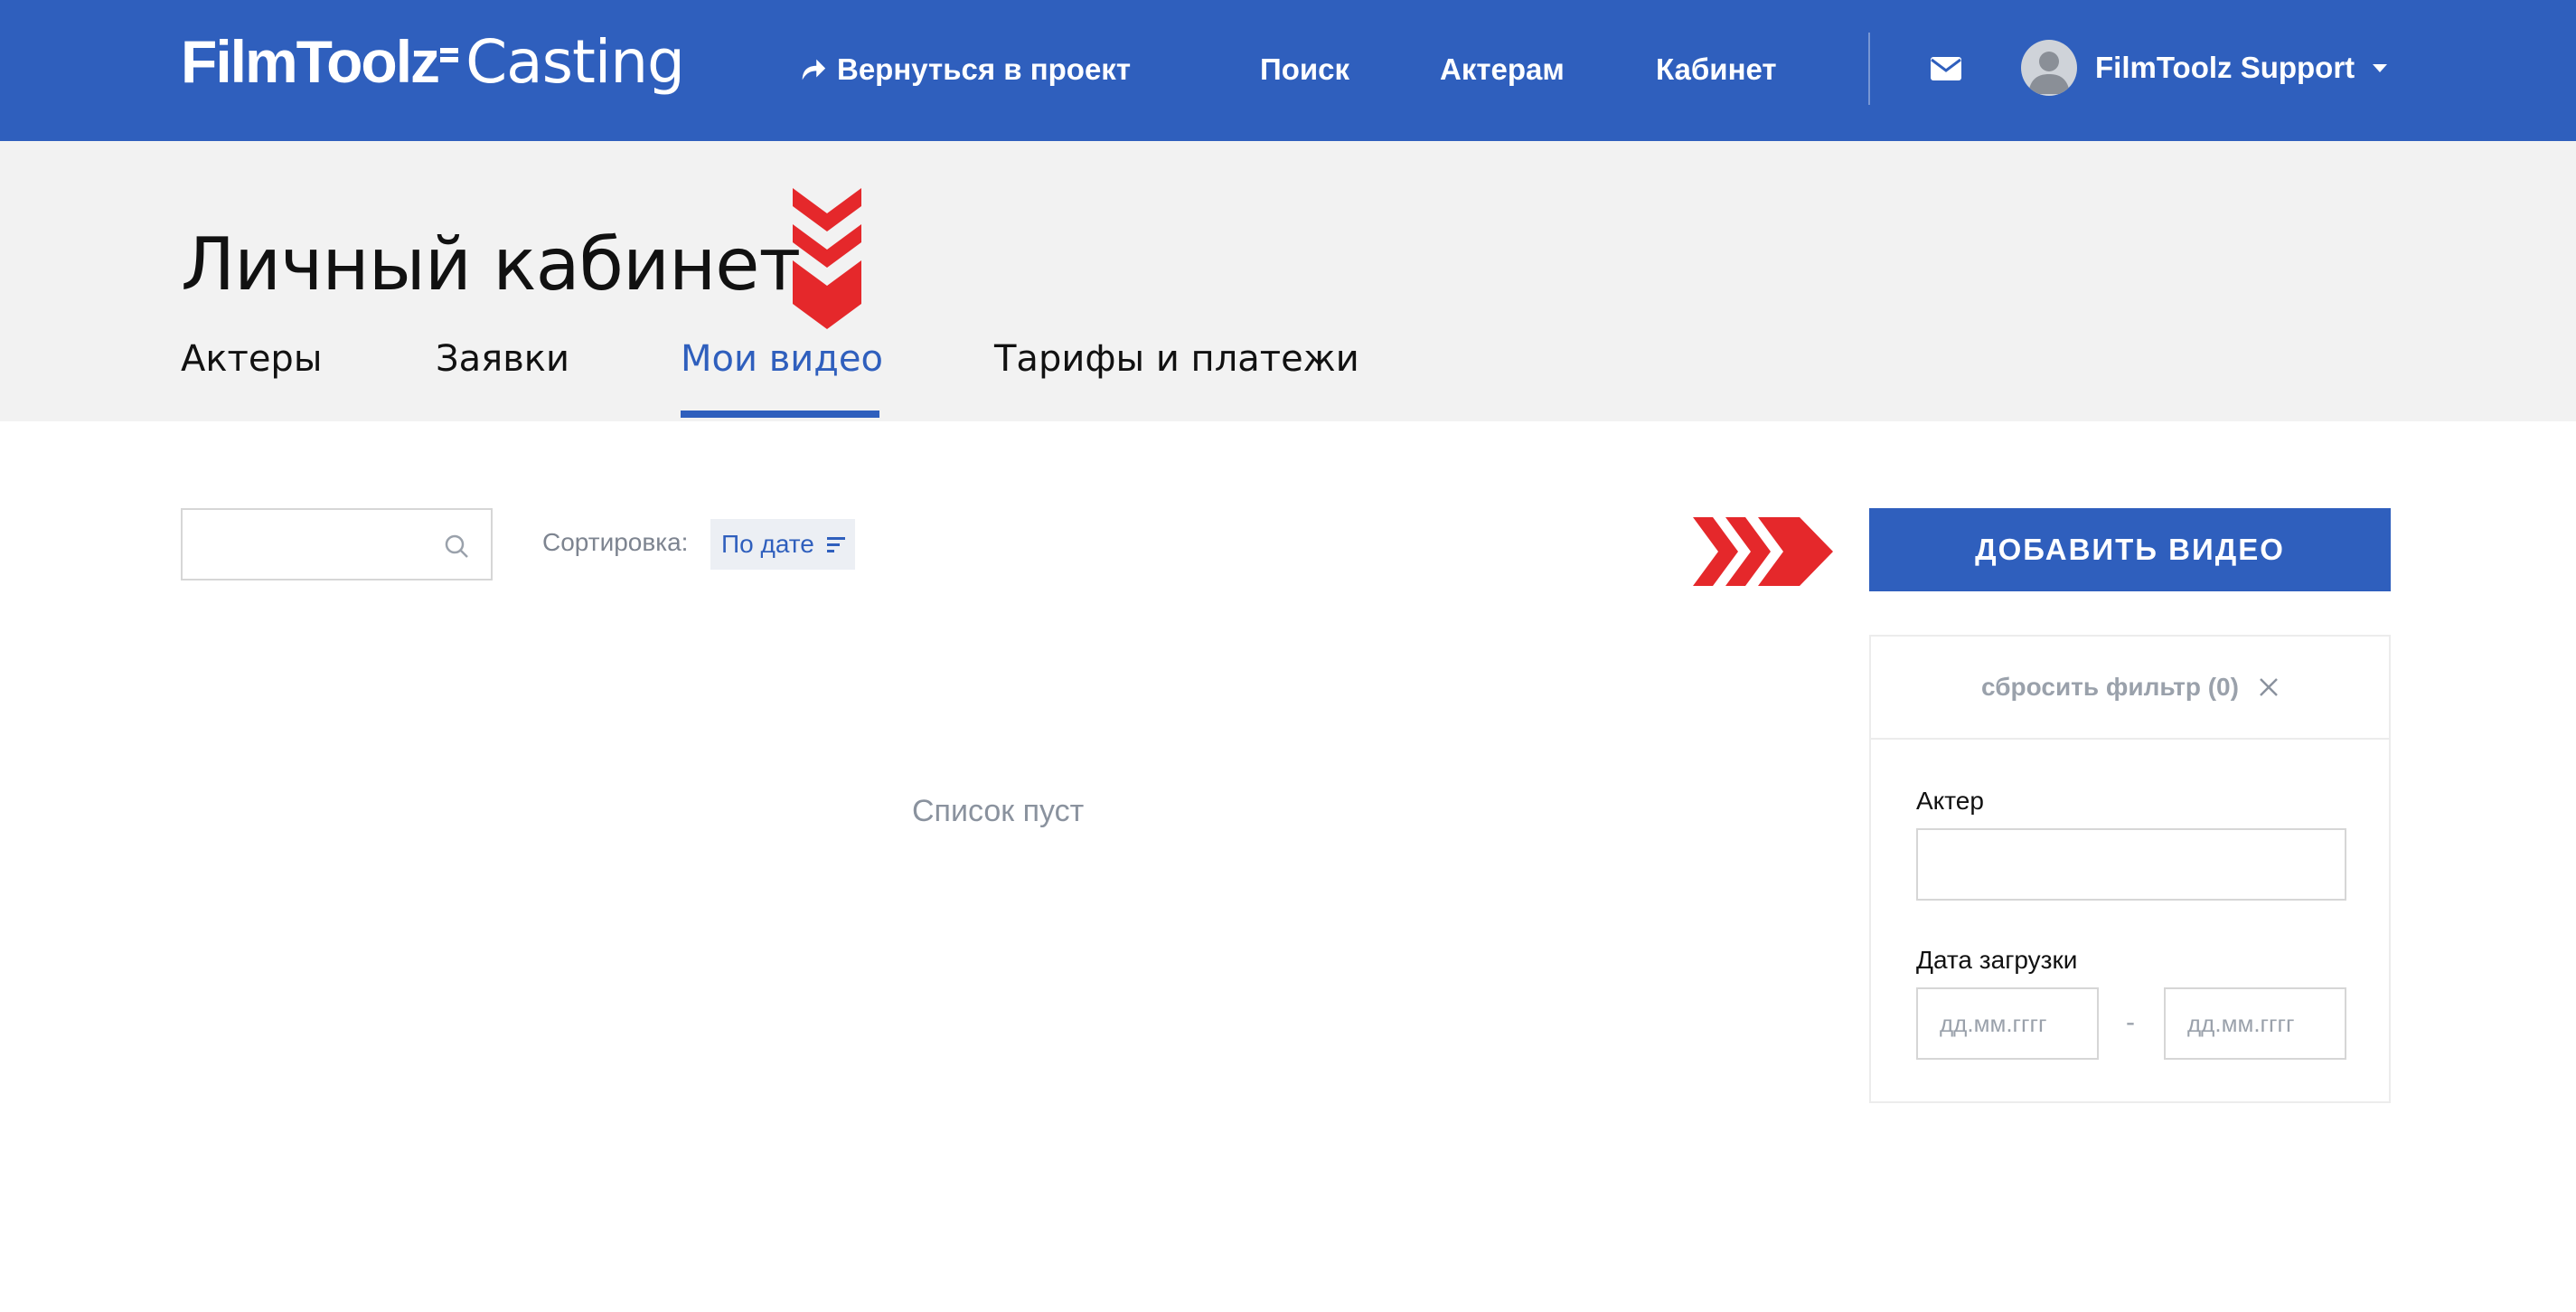 The image size is (2576, 1312). What do you see at coordinates (615, 542) in the screenshot?
I see `sort-label: Сортировка:` at bounding box center [615, 542].